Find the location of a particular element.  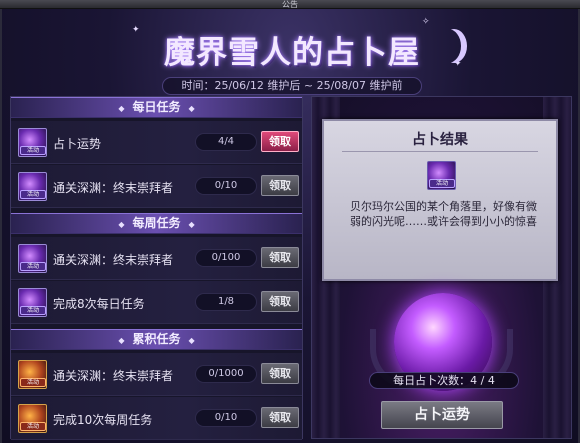

task-progress: 0/100 is located at coordinates (226, 258).